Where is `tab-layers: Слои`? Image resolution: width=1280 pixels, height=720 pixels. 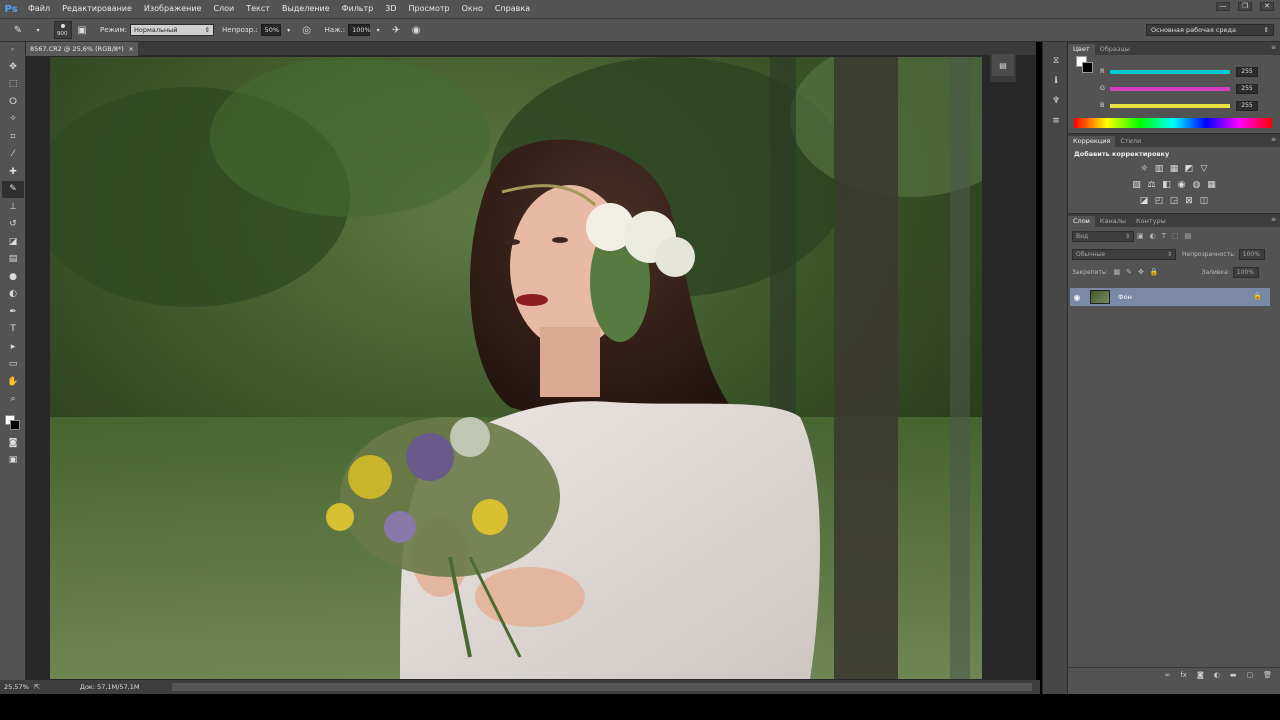
tab-layers: Слои is located at coordinates (1081, 221).